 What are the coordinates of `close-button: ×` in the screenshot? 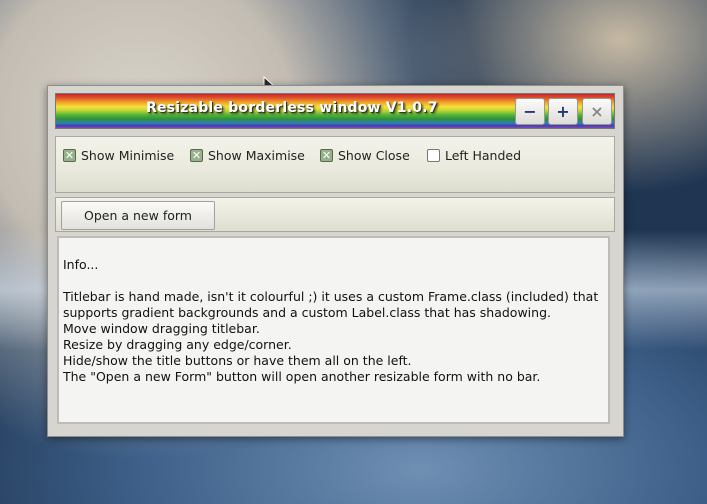 It's located at (597, 111).